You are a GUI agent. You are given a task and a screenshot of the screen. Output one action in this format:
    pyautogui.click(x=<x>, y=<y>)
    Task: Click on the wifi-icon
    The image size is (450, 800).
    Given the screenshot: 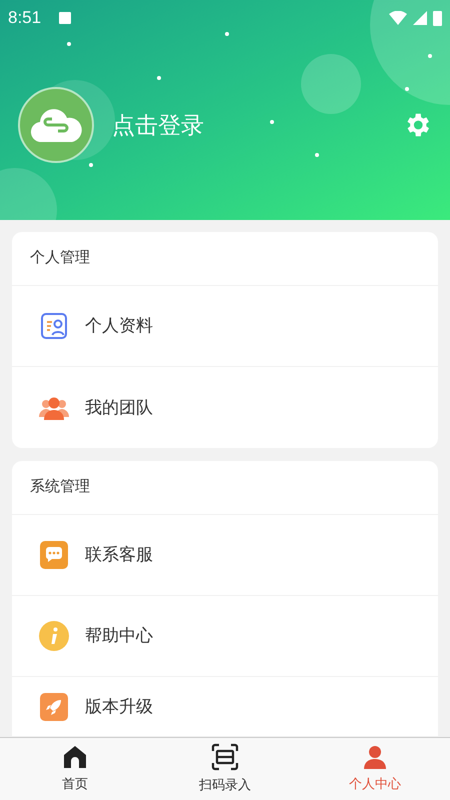 What is the action you would take?
    pyautogui.click(x=398, y=17)
    